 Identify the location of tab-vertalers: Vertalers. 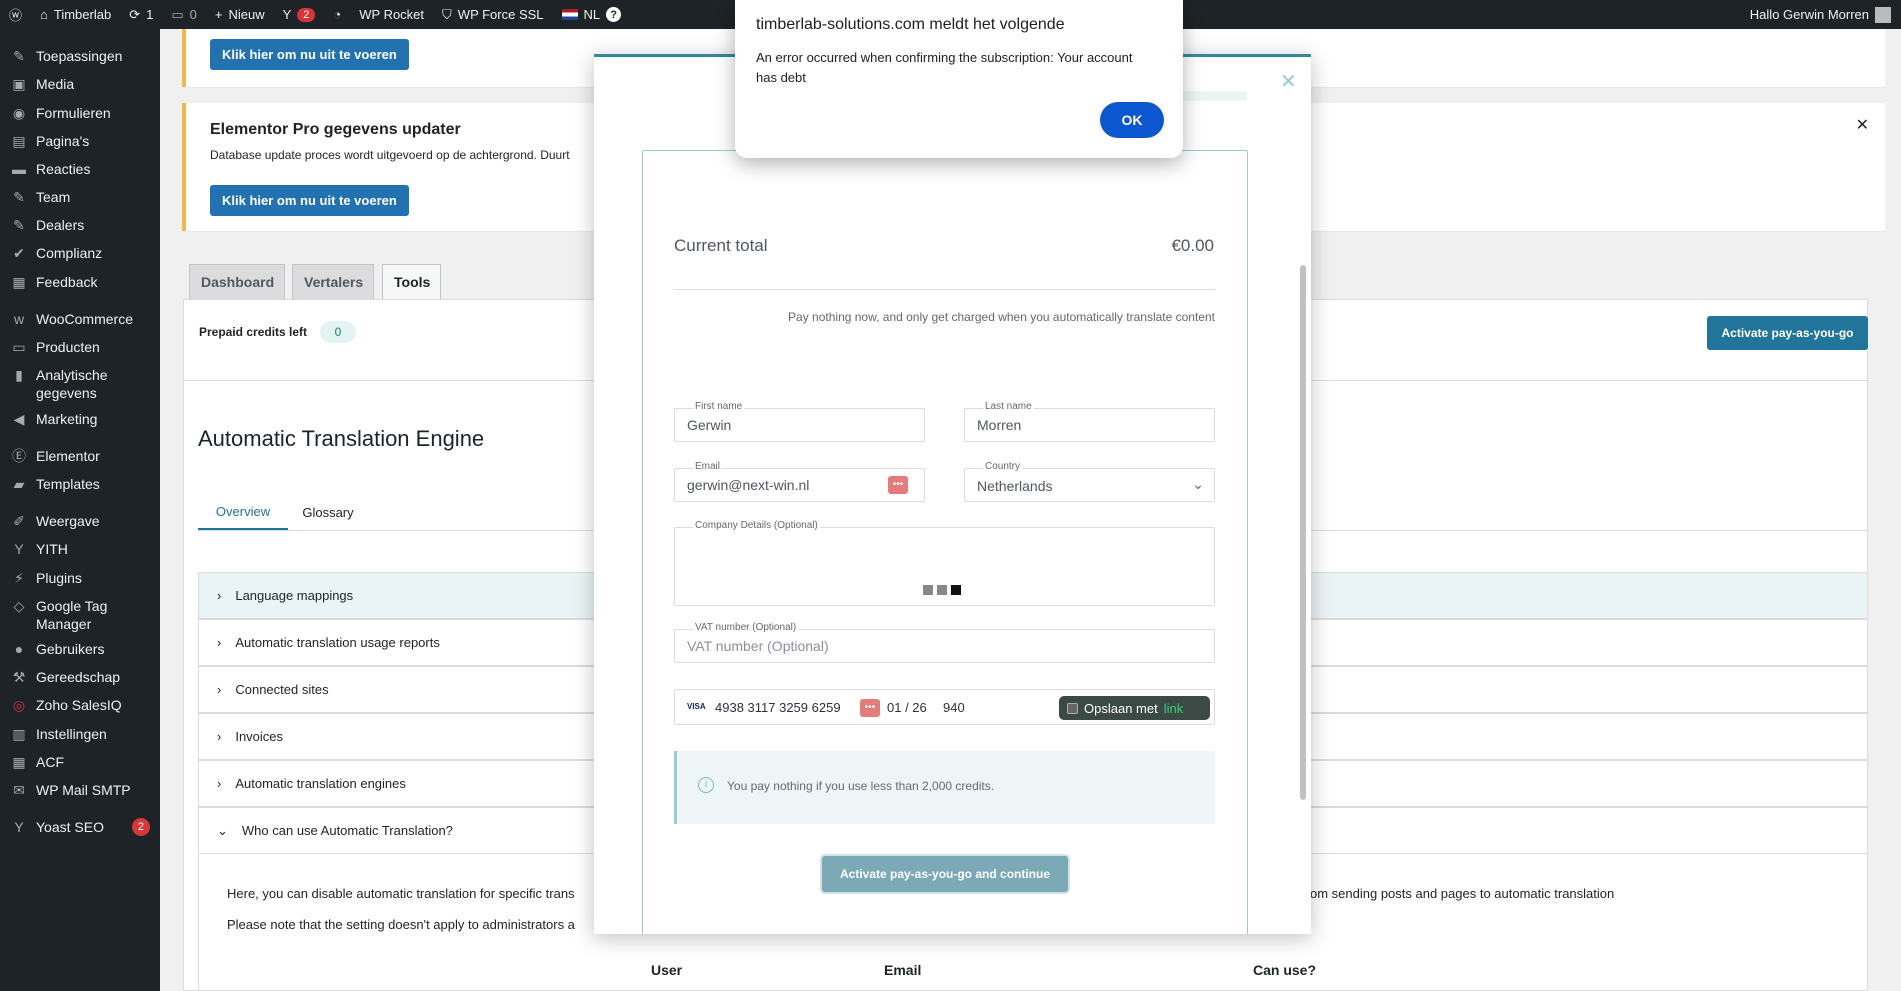
(333, 281).